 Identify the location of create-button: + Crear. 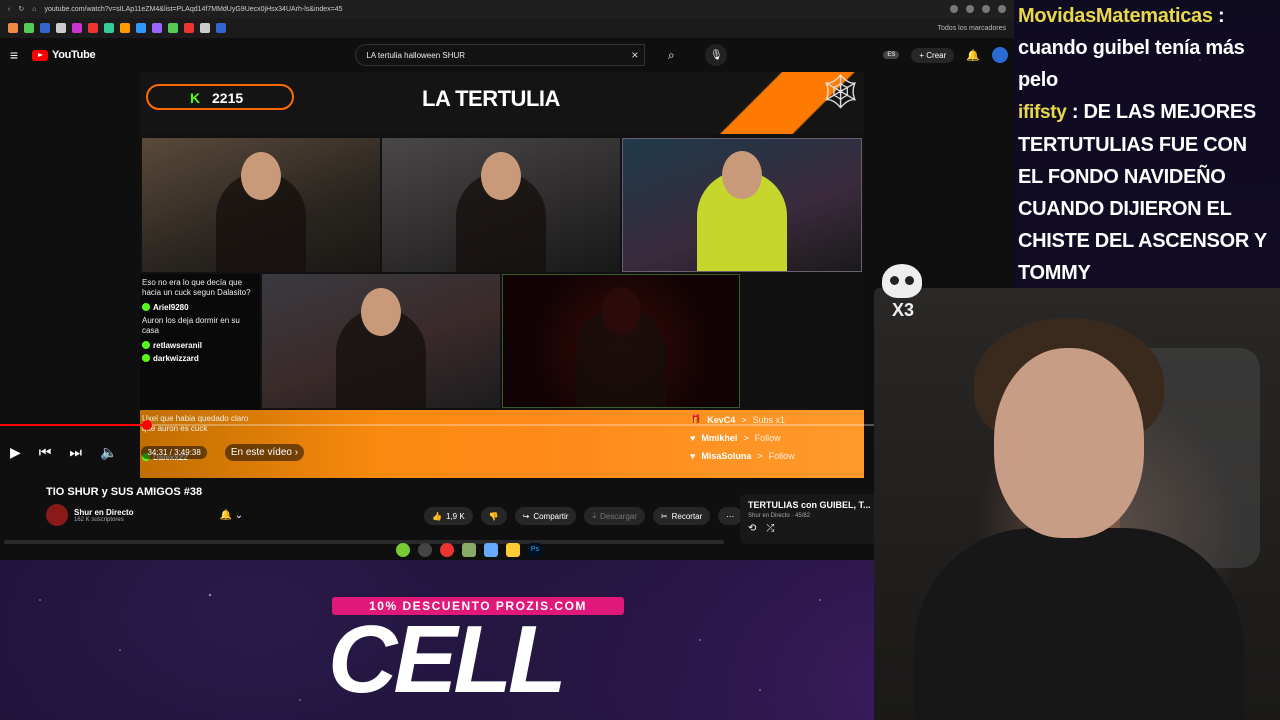
(933, 55).